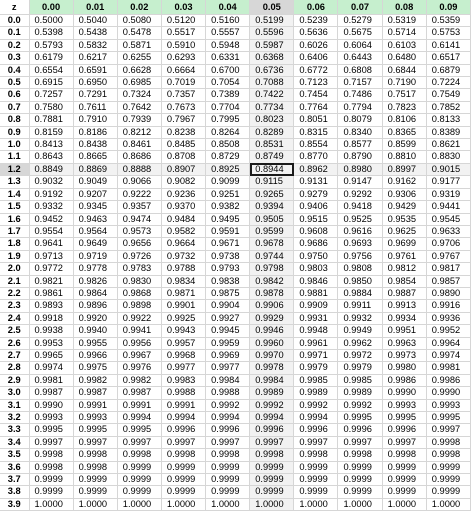 This screenshot has height=511, width=472. Describe the element at coordinates (449, 145) in the screenshot. I see `probability-cell: 0.8621` at that location.